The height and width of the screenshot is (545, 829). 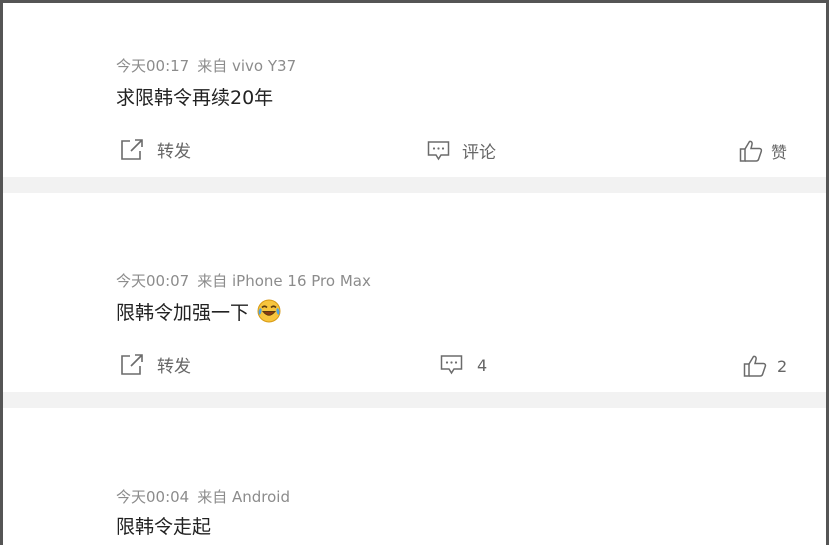 I want to click on like-count: 2, so click(x=782, y=366).